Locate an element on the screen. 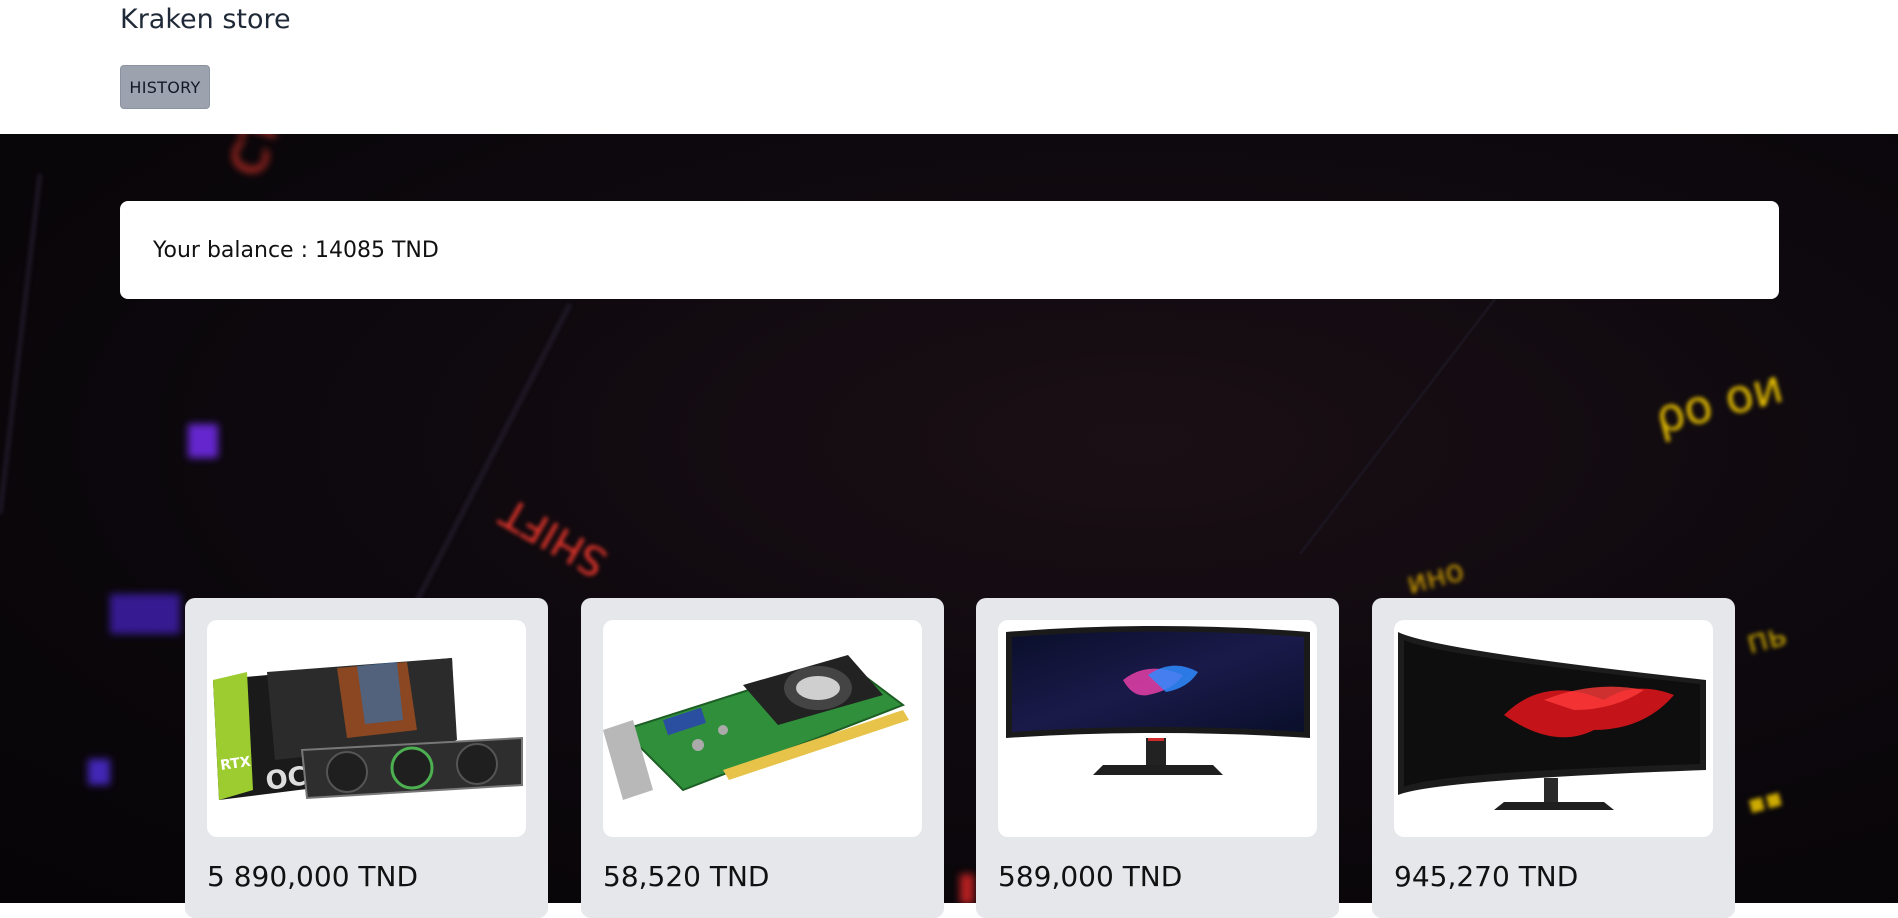 The height and width of the screenshot is (918, 1898). store-title: Kraken store is located at coordinates (205, 19).